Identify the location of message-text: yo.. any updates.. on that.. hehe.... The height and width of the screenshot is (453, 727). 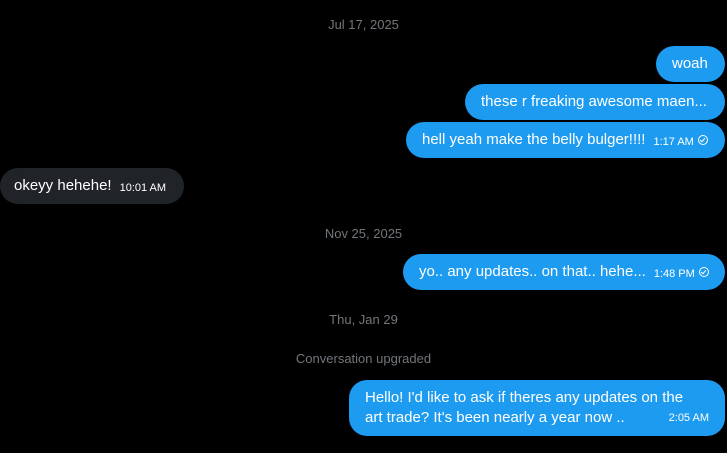
(532, 271).